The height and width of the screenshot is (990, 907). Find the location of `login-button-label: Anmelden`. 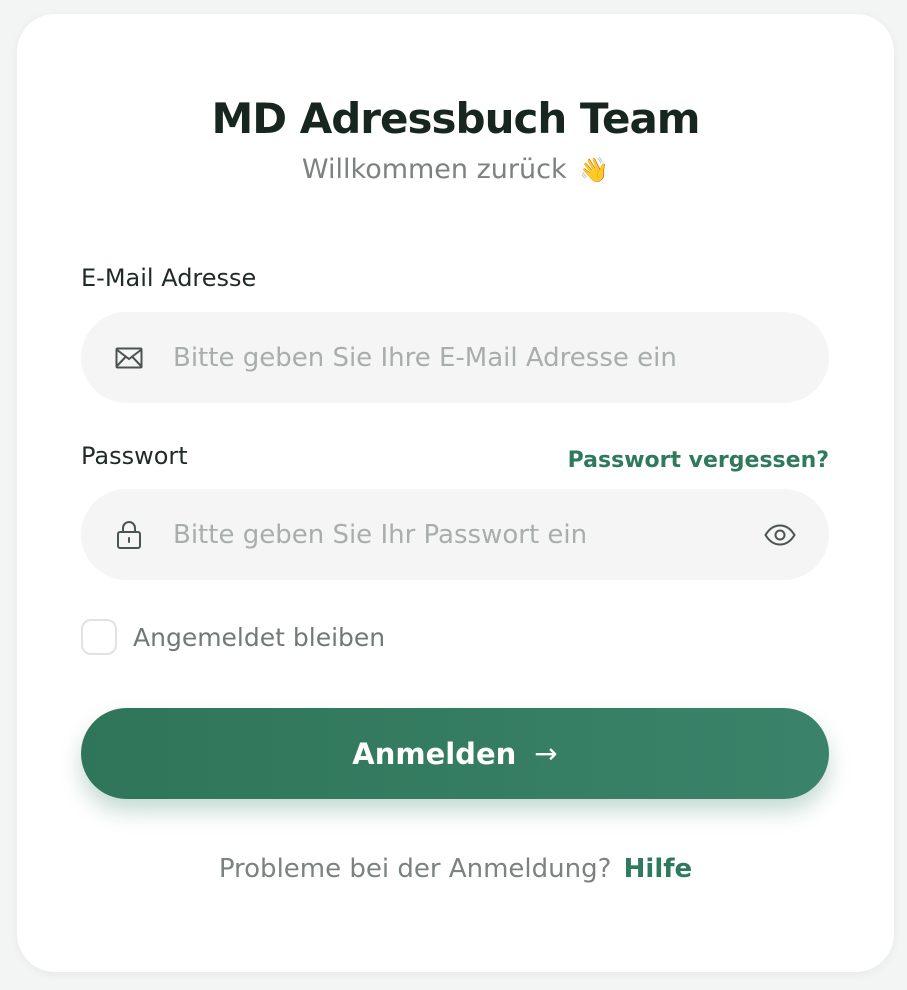

login-button-label: Anmelden is located at coordinates (434, 753).